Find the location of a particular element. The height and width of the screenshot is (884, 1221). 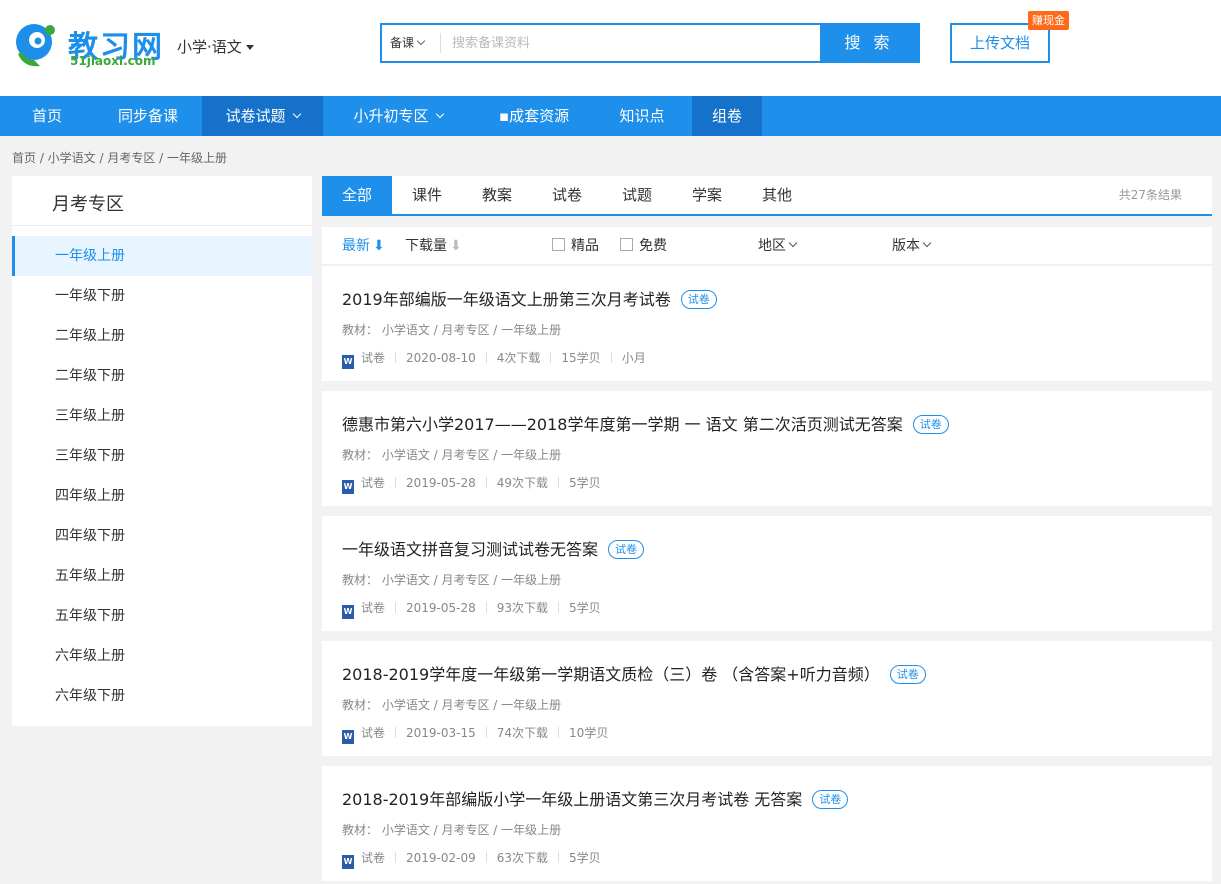

tab-lesson-plan: 教案 is located at coordinates (497, 195).